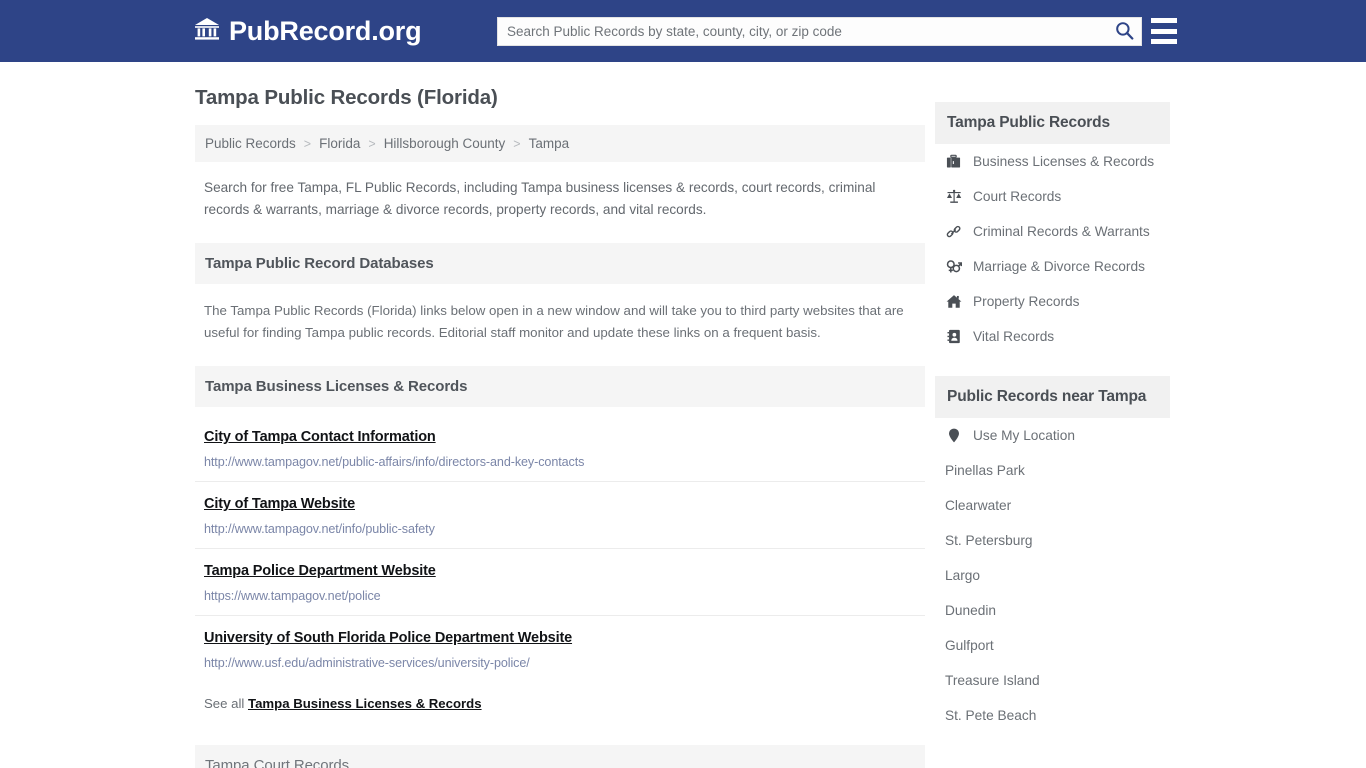  Describe the element at coordinates (1052, 505) in the screenshot. I see `sidebar-item-clearwater: Clearwater` at that location.